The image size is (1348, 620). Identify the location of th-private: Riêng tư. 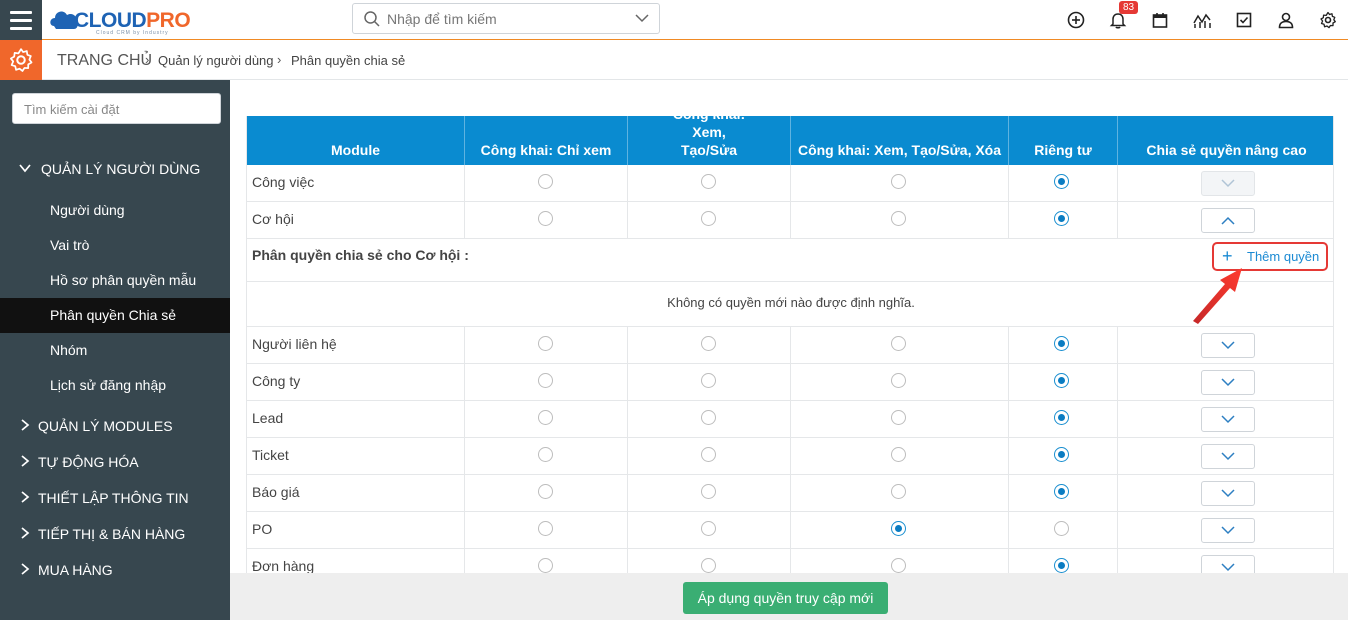
(1062, 140).